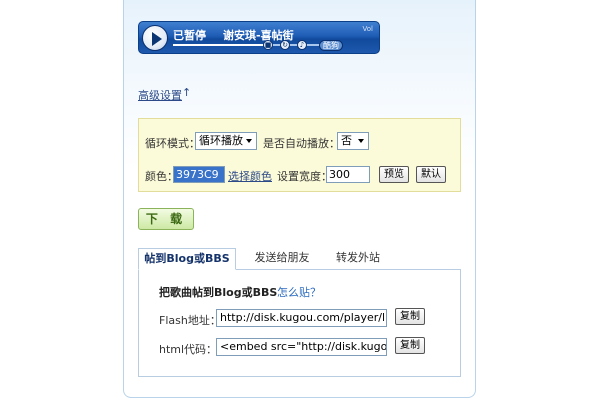  I want to click on loop-mode-value: 循环播放, so click(221, 140).